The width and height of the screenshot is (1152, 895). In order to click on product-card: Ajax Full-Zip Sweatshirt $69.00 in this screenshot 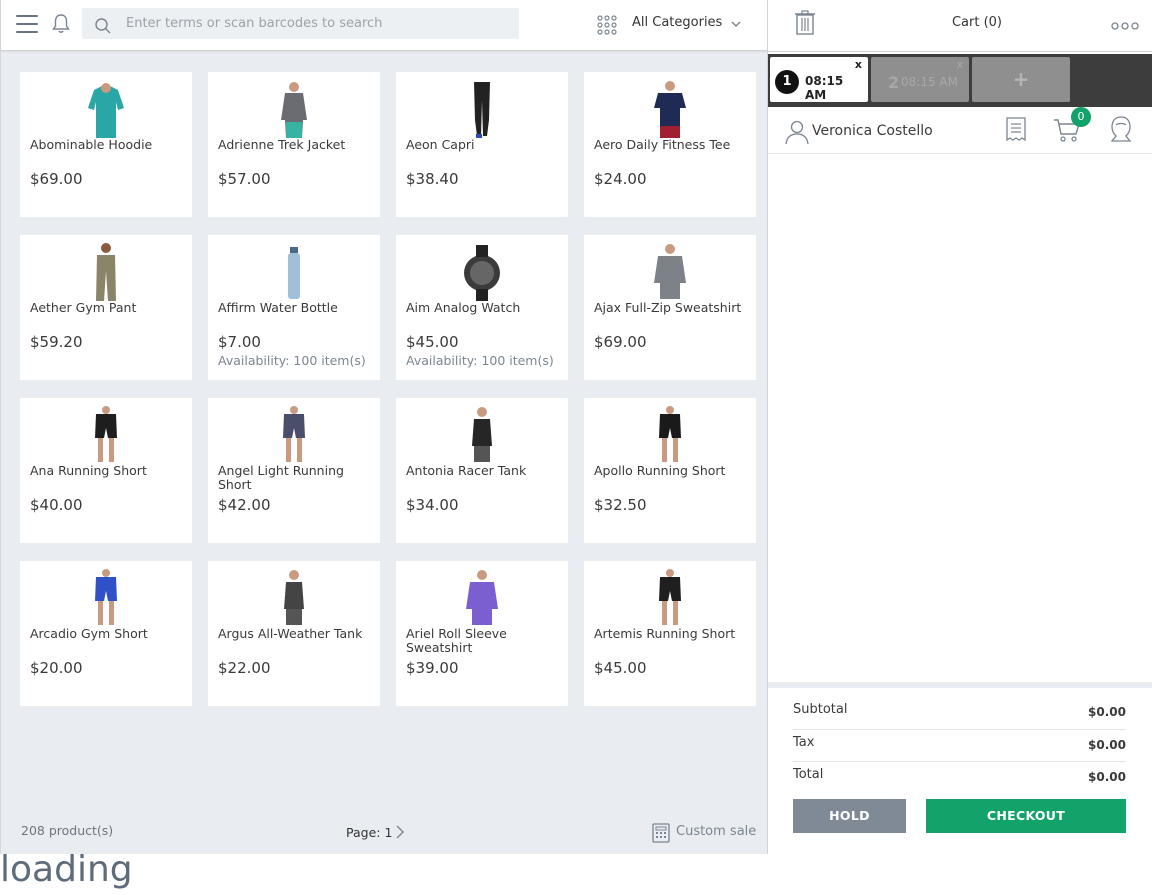, I will do `click(670, 307)`.